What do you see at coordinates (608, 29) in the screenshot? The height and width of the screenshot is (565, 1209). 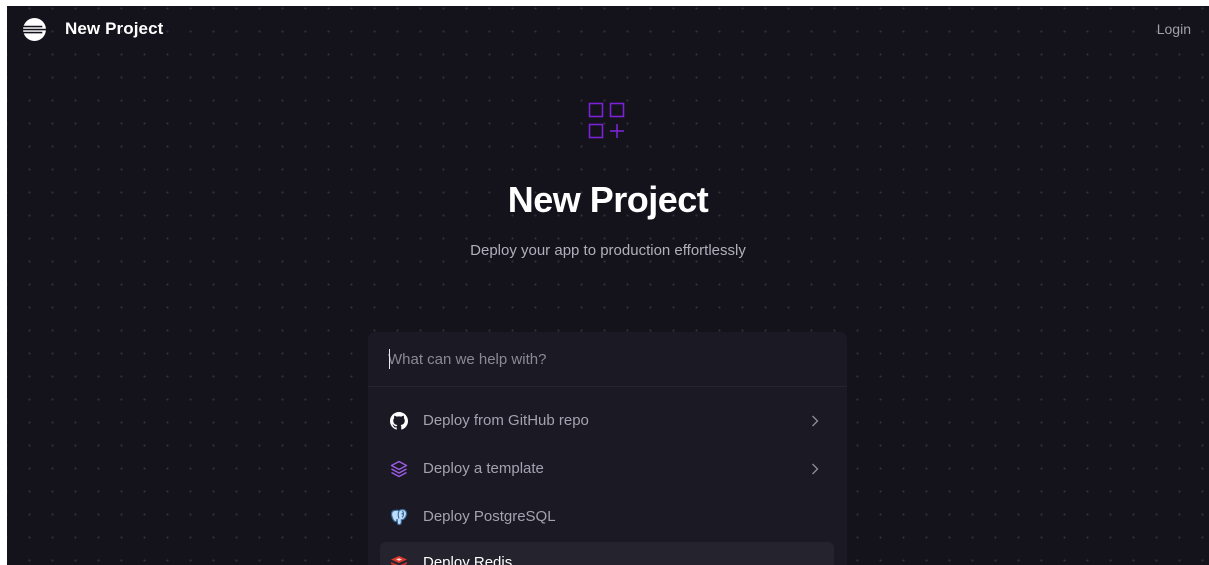 I see `top-bar: New Project Login` at bounding box center [608, 29].